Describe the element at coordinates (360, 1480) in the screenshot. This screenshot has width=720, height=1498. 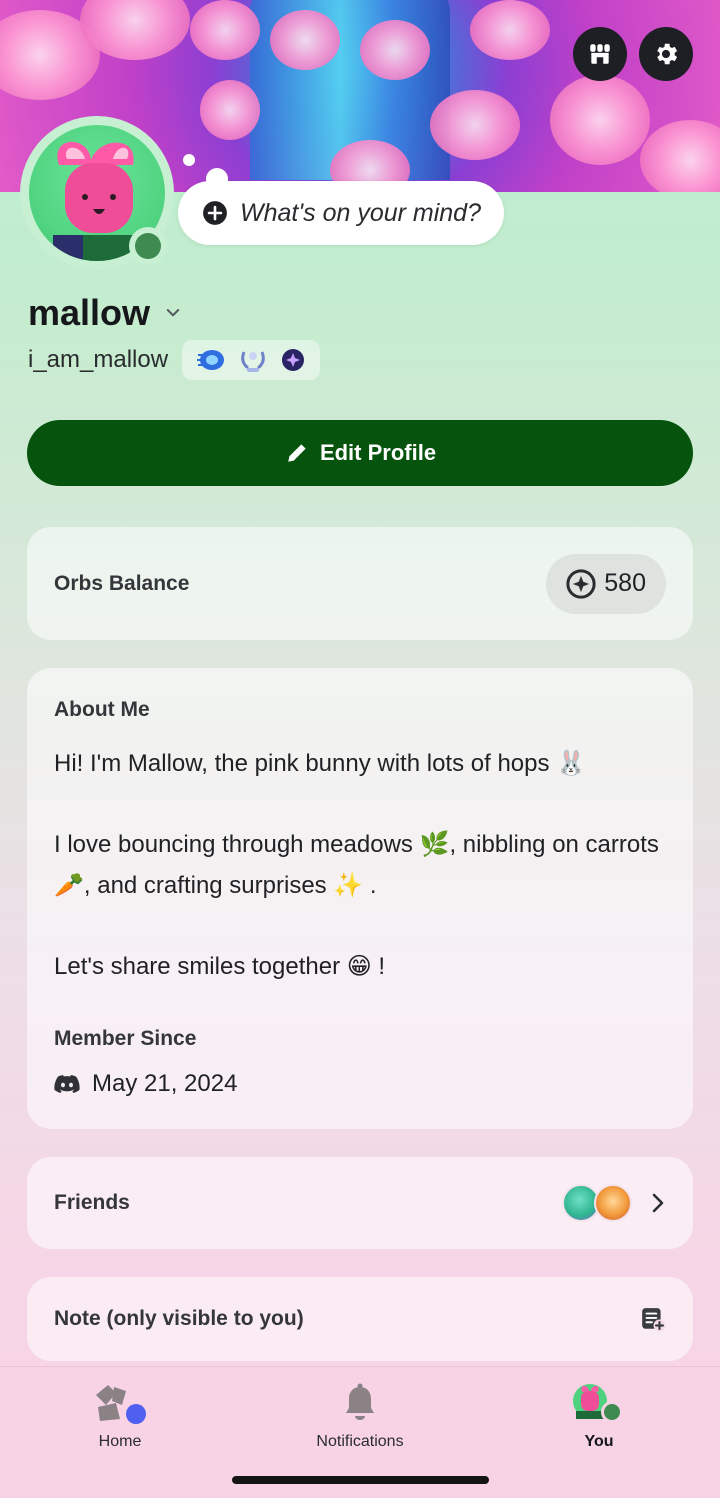
I see `home-indicator` at that location.